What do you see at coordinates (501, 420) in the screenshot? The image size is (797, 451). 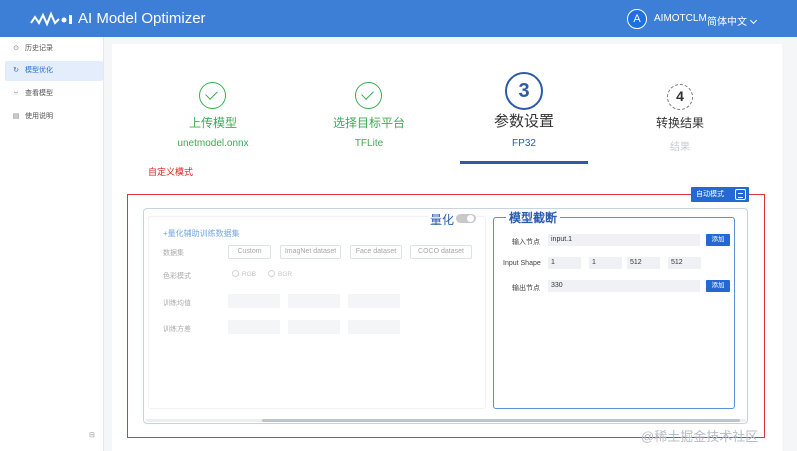 I see `scrollbar-thumb` at bounding box center [501, 420].